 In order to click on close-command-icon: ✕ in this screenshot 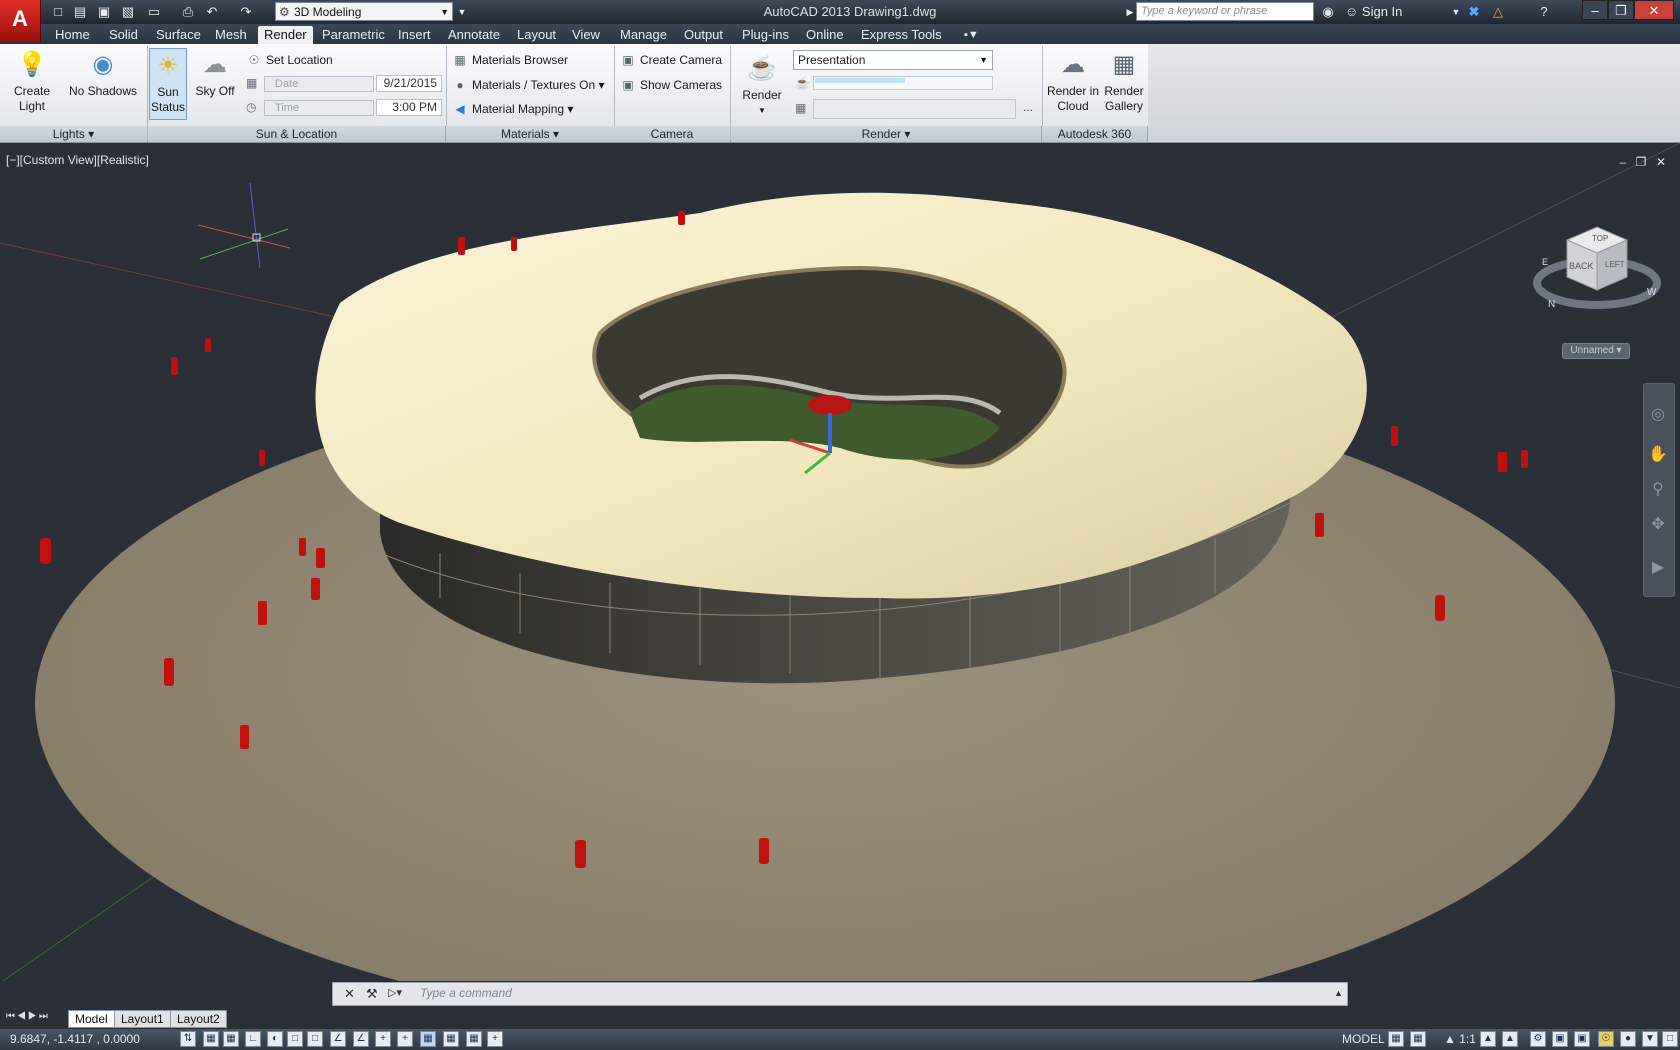, I will do `click(349, 994)`.